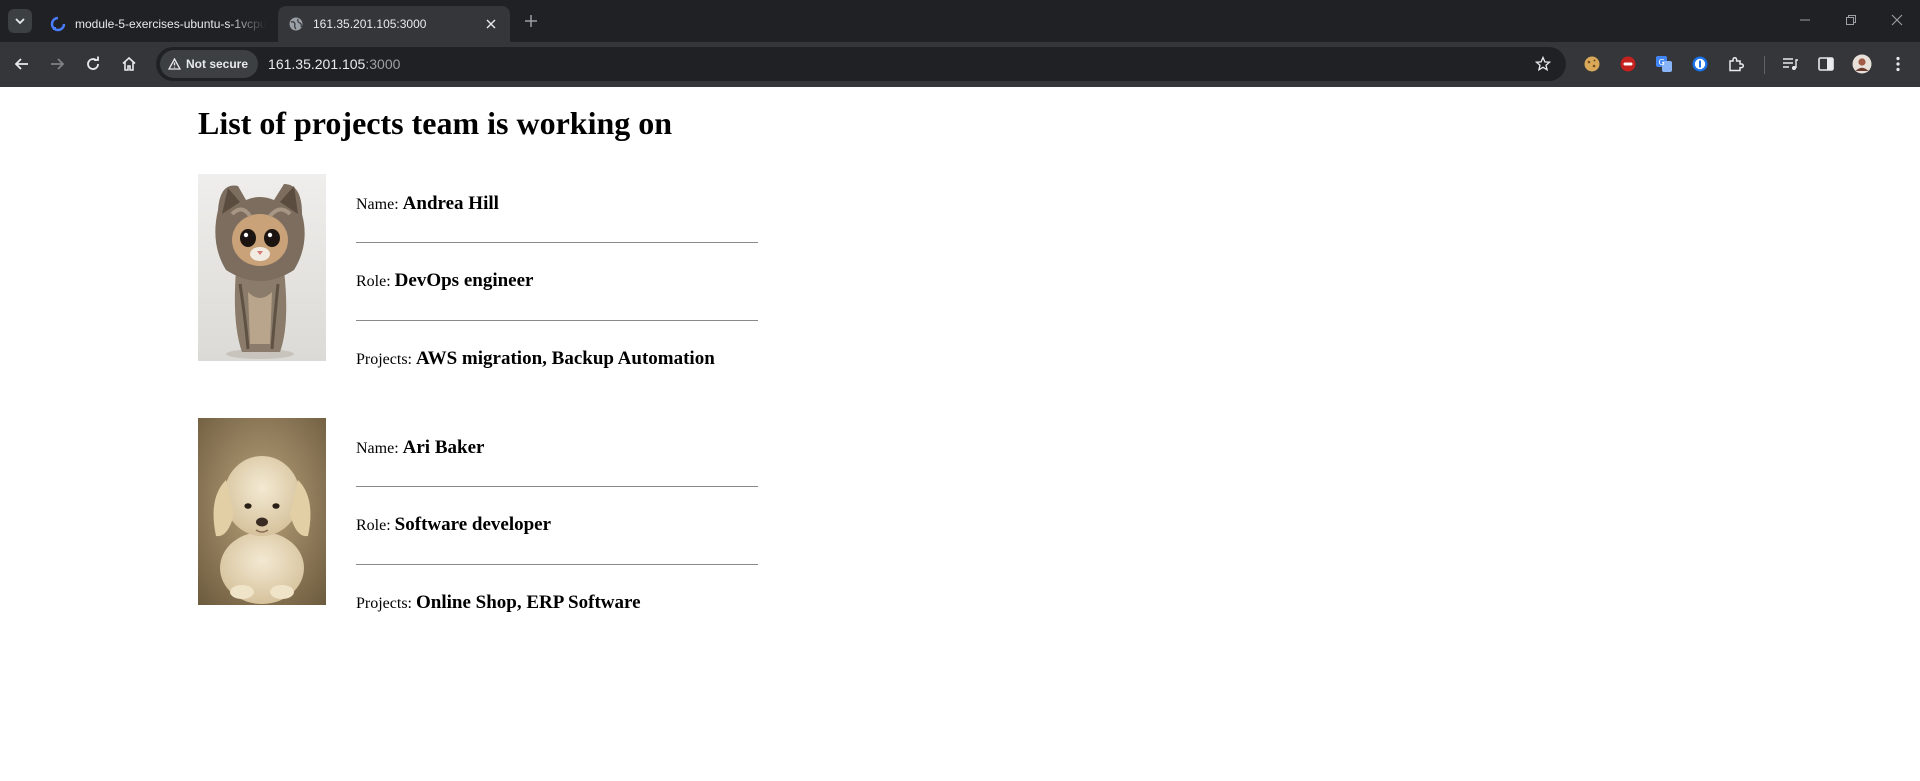 The width and height of the screenshot is (1920, 781). What do you see at coordinates (170, 24) in the screenshot?
I see `tab-title: module-5-exercises-ubuntu-s-1vcpu` at bounding box center [170, 24].